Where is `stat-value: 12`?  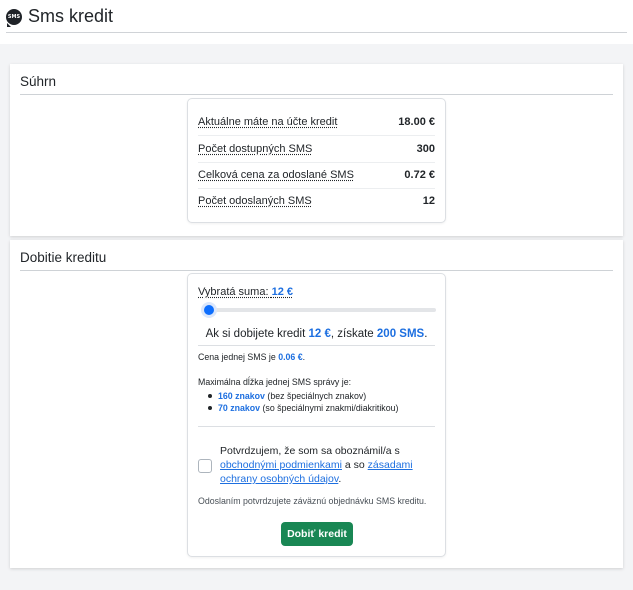
stat-value: 12 is located at coordinates (428, 201).